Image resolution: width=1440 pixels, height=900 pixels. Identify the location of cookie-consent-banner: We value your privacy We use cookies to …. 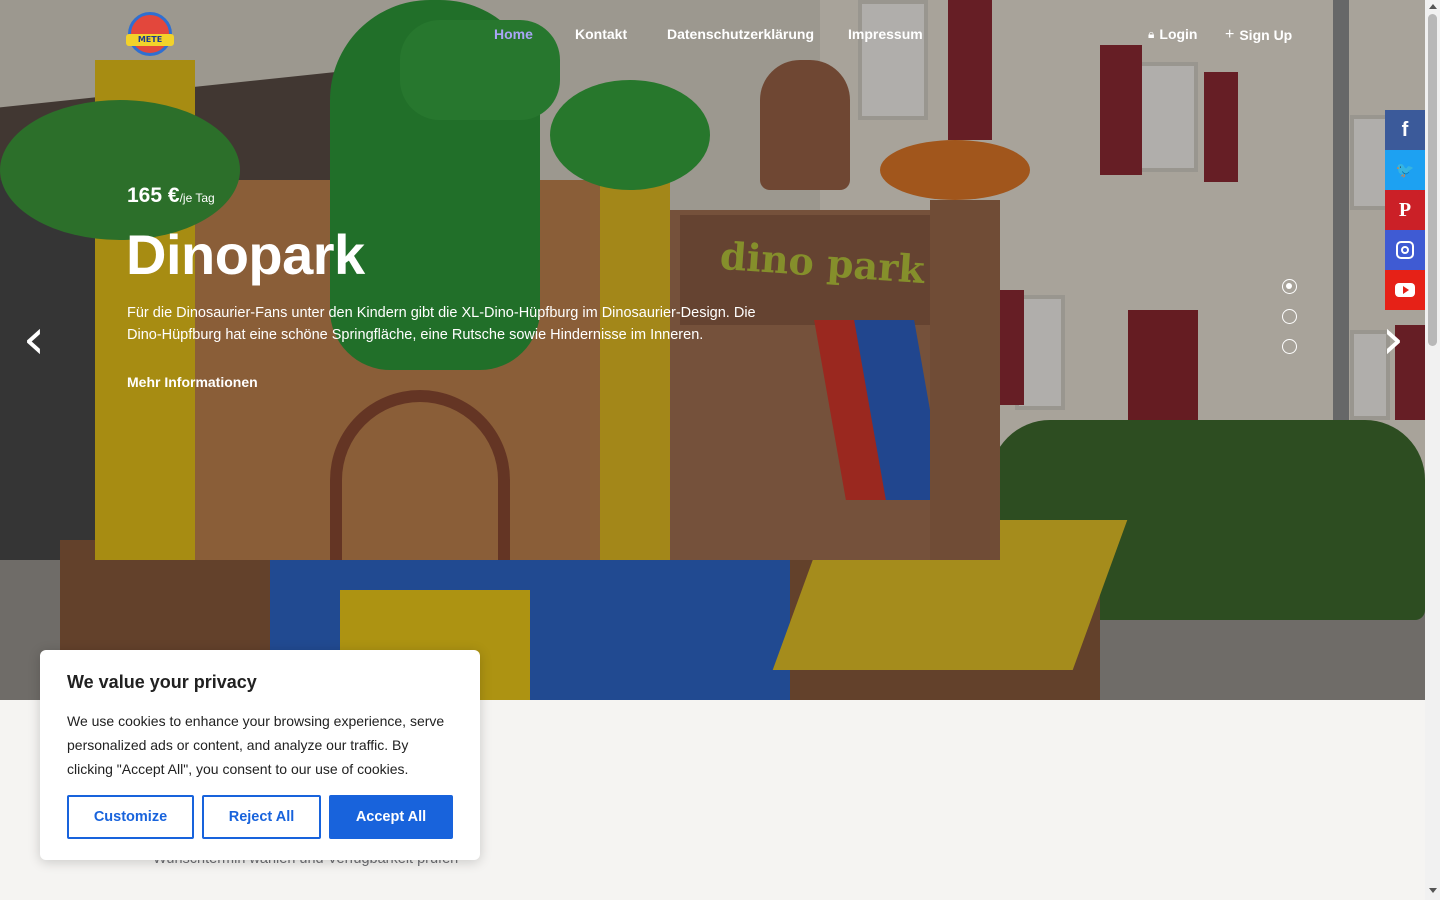
(260, 755).